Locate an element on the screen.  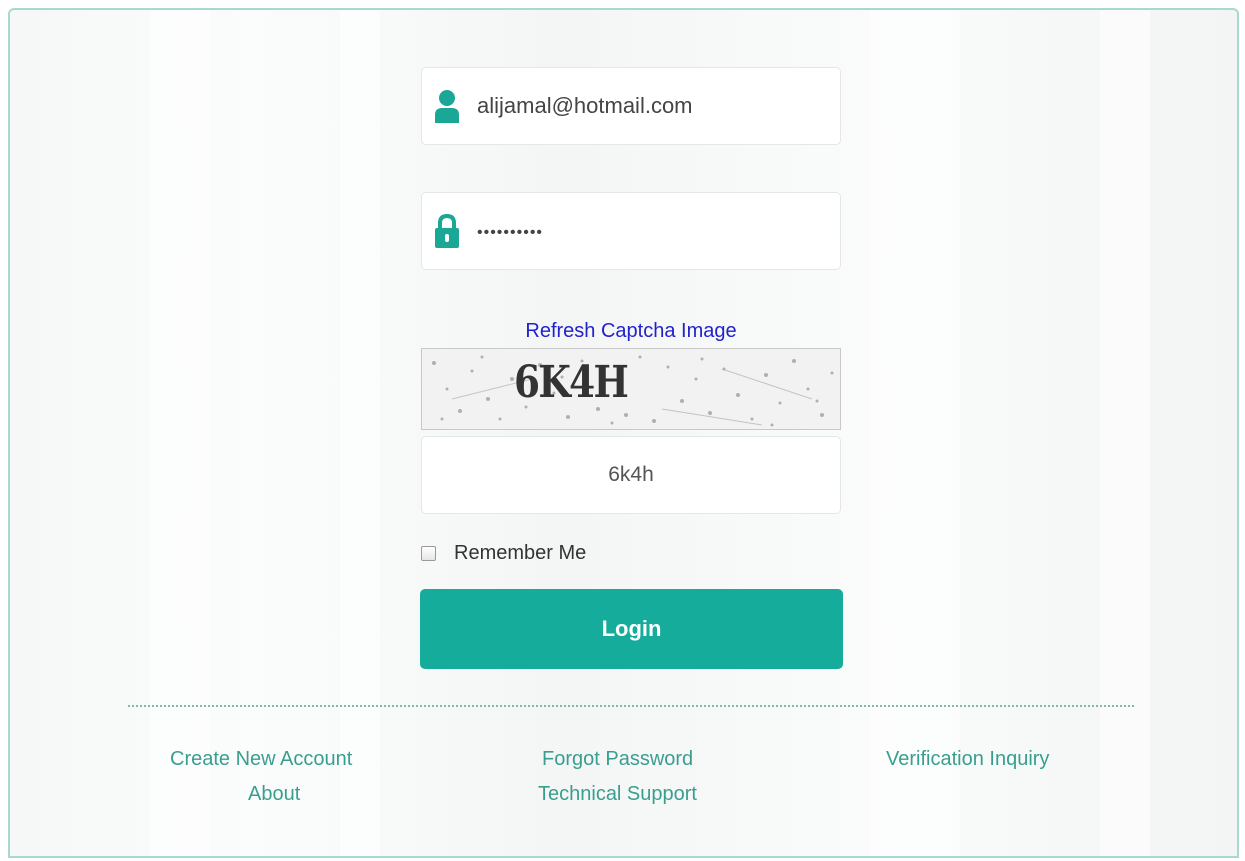
lock-icon is located at coordinates (447, 231).